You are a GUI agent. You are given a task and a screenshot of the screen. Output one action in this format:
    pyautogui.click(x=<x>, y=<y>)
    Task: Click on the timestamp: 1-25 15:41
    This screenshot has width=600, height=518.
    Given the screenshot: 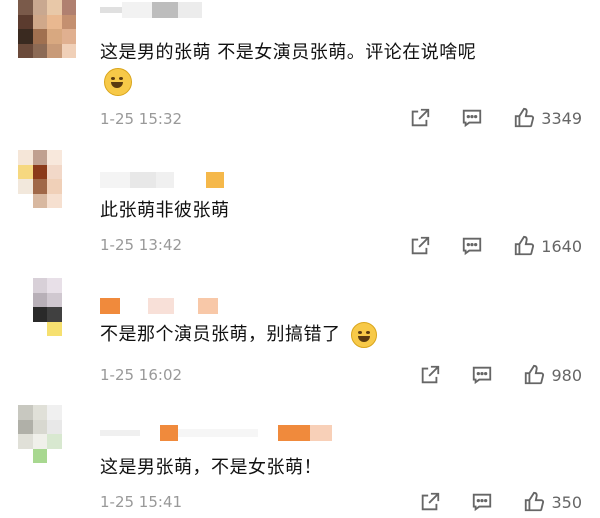 What is the action you would take?
    pyautogui.click(x=141, y=502)
    